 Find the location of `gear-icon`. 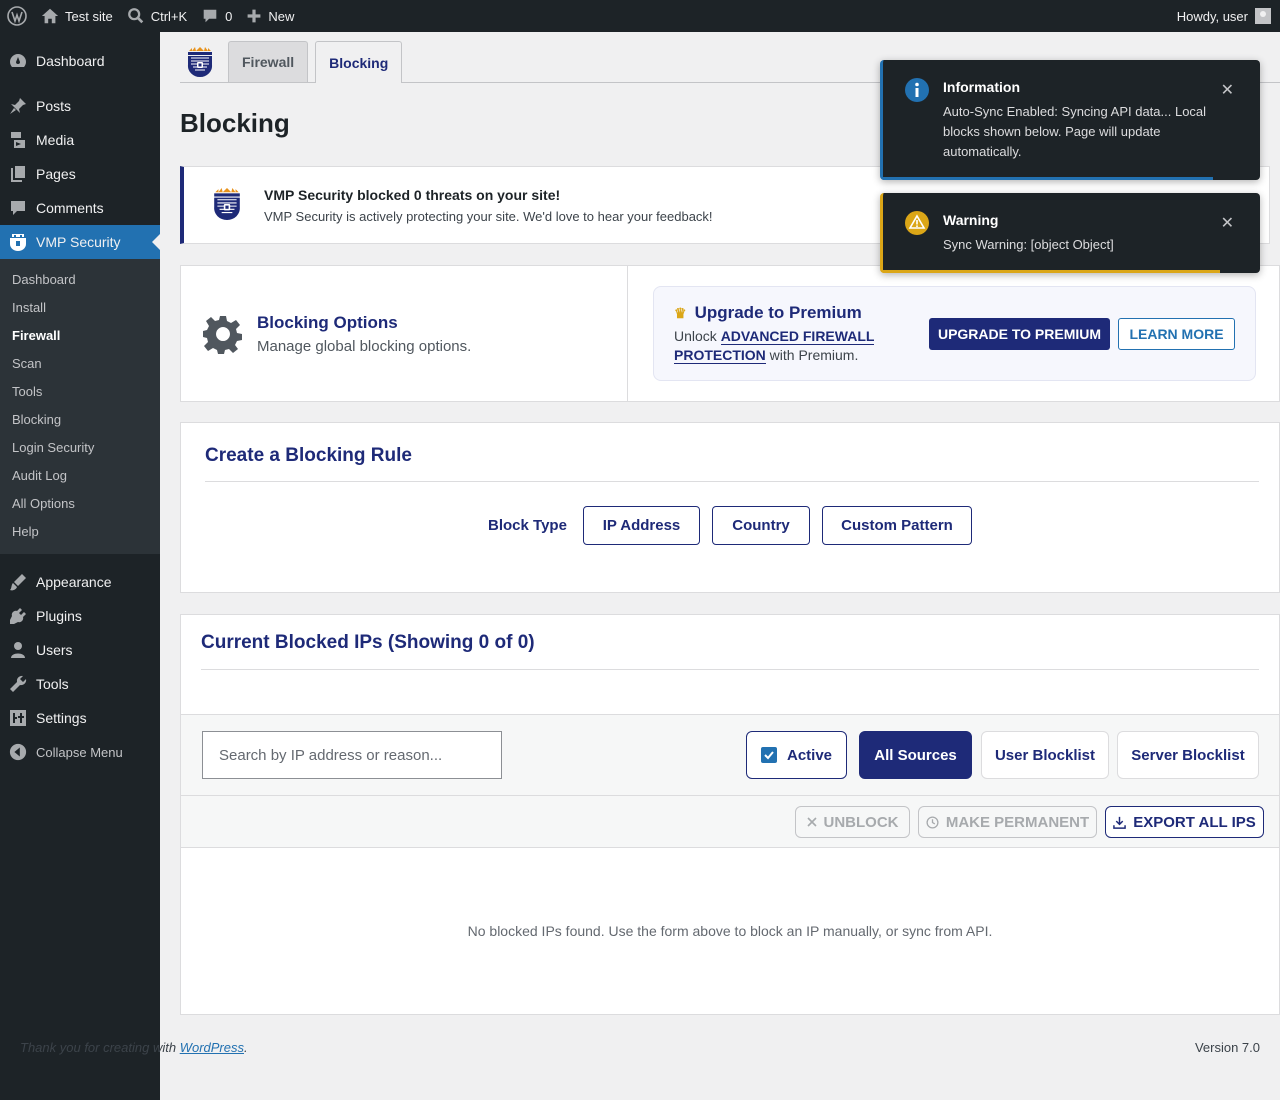

gear-icon is located at coordinates (222, 334).